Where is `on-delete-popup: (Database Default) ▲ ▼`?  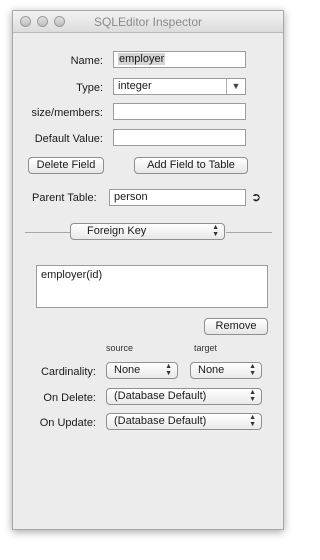 on-delete-popup: (Database Default) ▲ ▼ is located at coordinates (184, 396).